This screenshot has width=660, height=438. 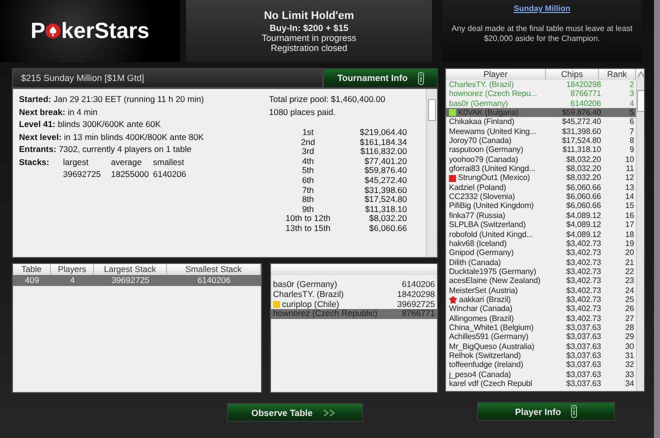 I want to click on player-row: gforrai83 (United Kingd... $8,032.20 11, so click(x=541, y=169).